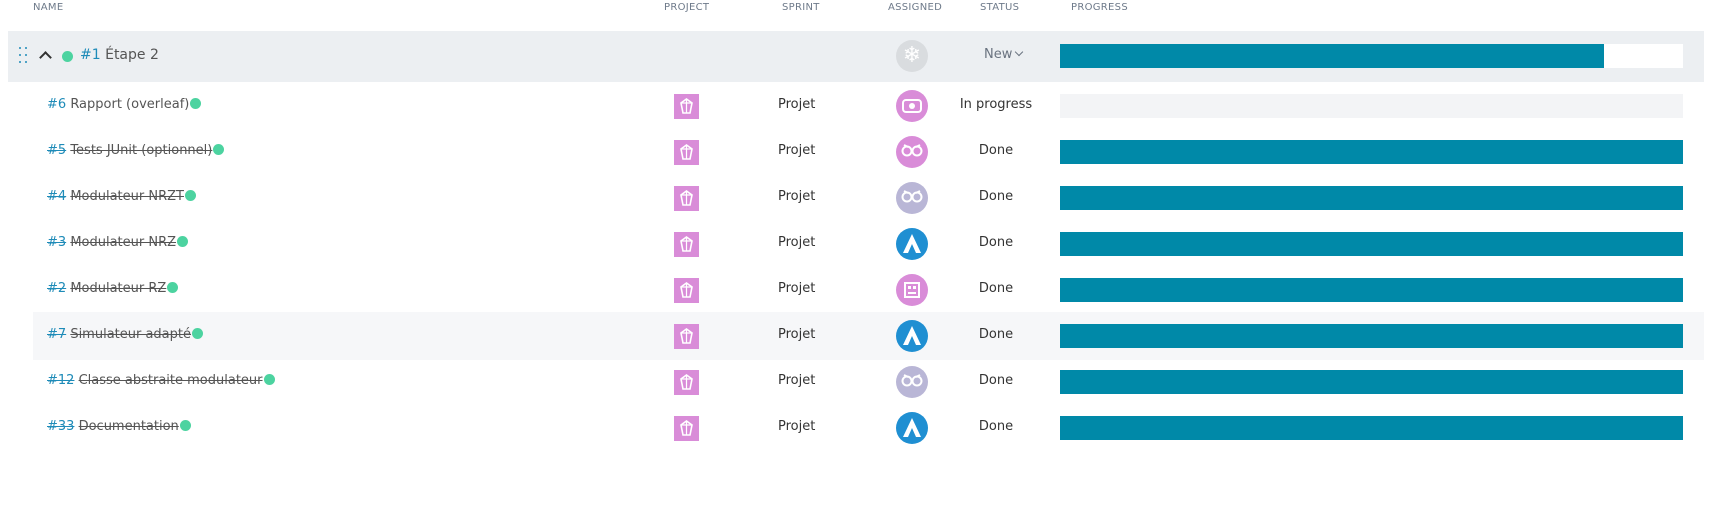  I want to click on table-row: #2 Modulateur RZ Projet Done, so click(868, 290).